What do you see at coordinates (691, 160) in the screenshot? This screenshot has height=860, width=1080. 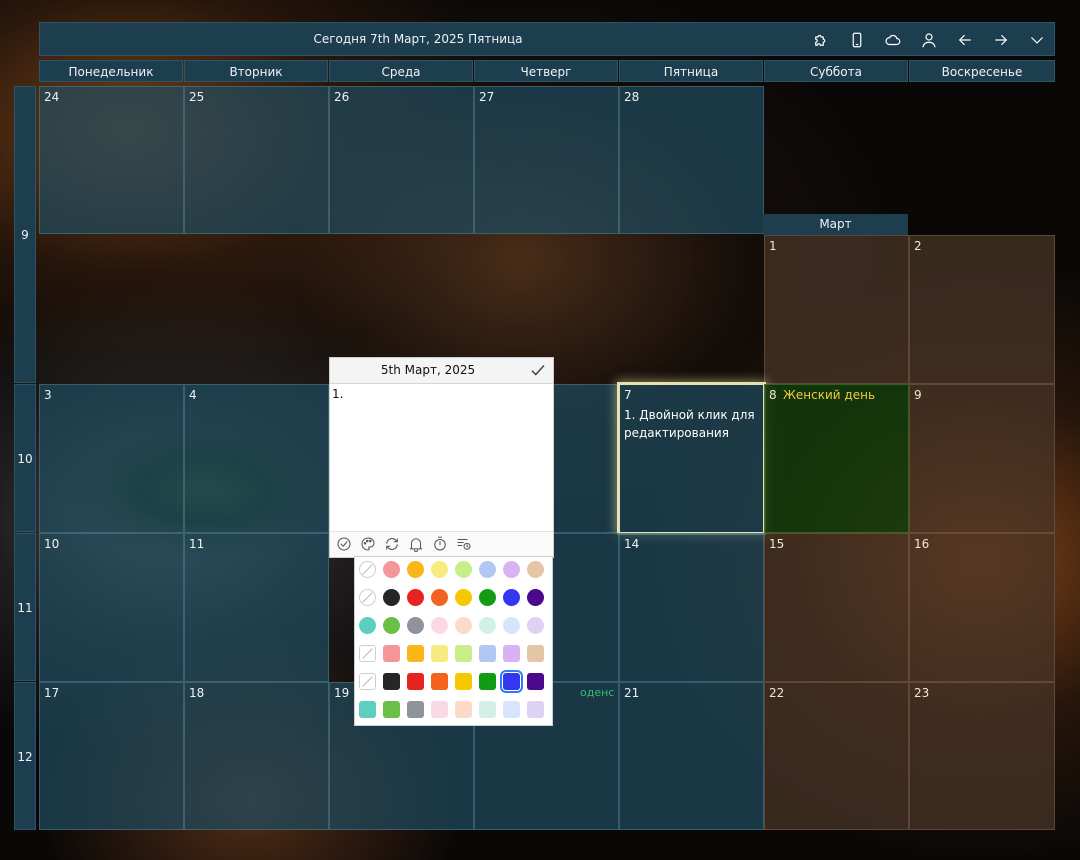 I see `day-cell: 28` at bounding box center [691, 160].